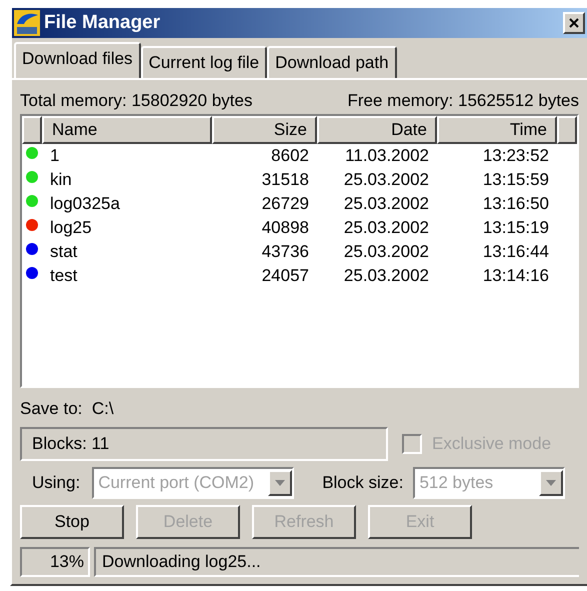 The image size is (587, 591). I want to click on tab: Download files, so click(77, 60).